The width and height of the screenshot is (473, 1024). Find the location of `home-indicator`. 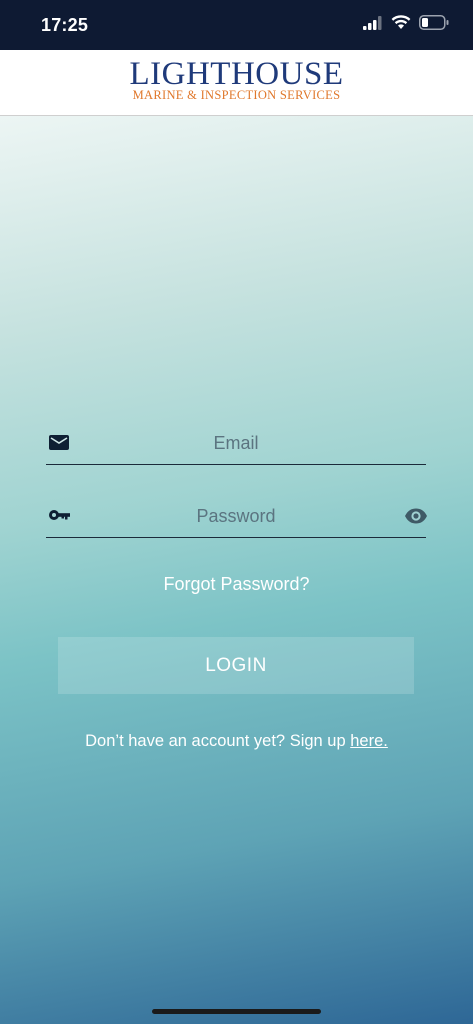

home-indicator is located at coordinates (236, 1011).